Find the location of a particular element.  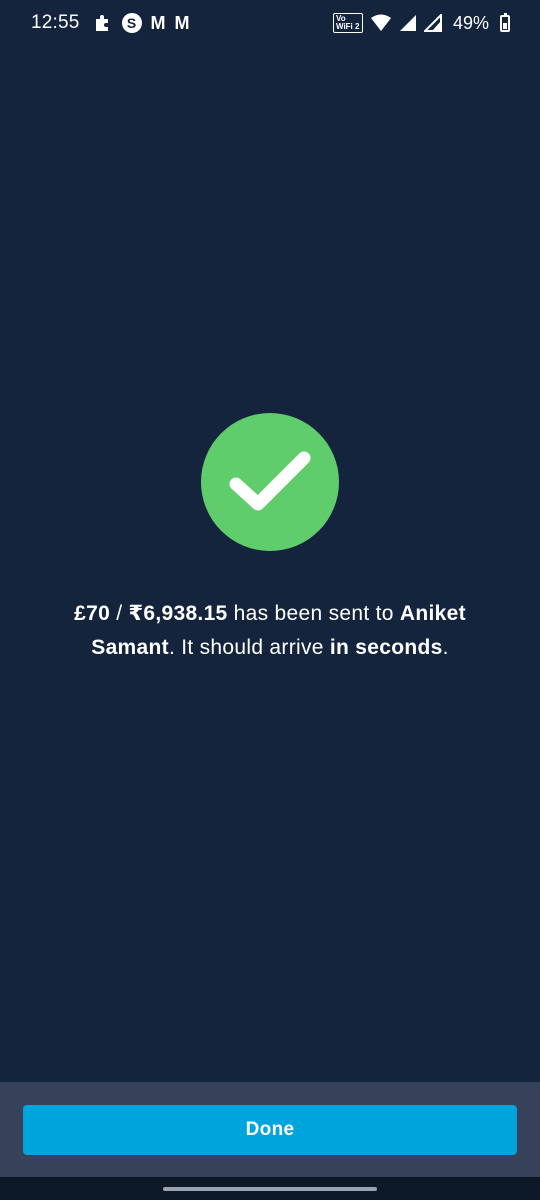

battery-percent: 49% is located at coordinates (470, 22).